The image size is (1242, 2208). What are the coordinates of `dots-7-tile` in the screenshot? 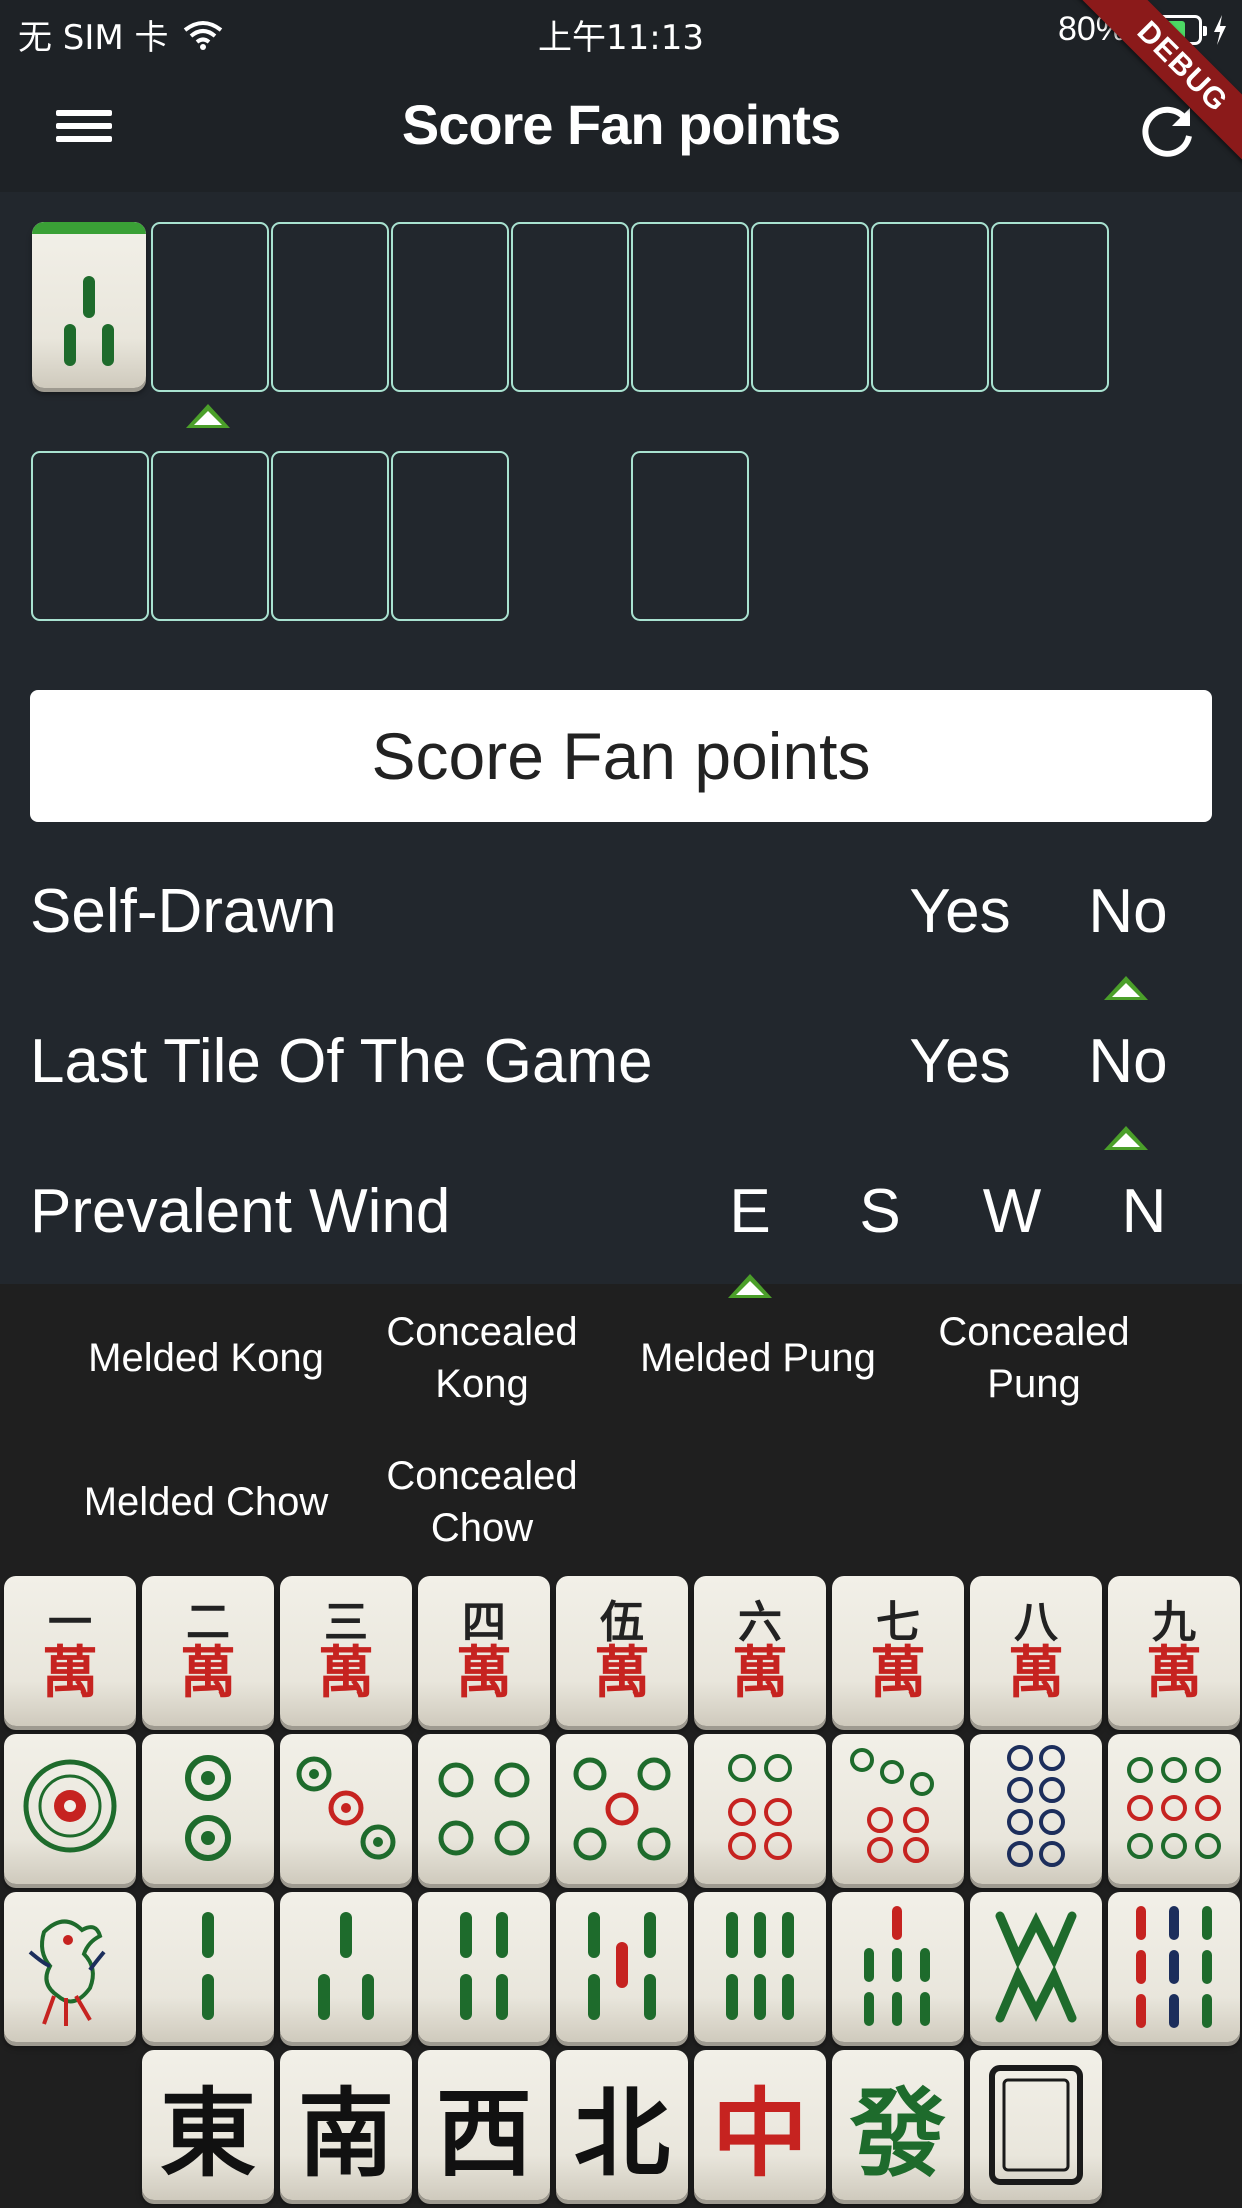 It's located at (898, 1809).